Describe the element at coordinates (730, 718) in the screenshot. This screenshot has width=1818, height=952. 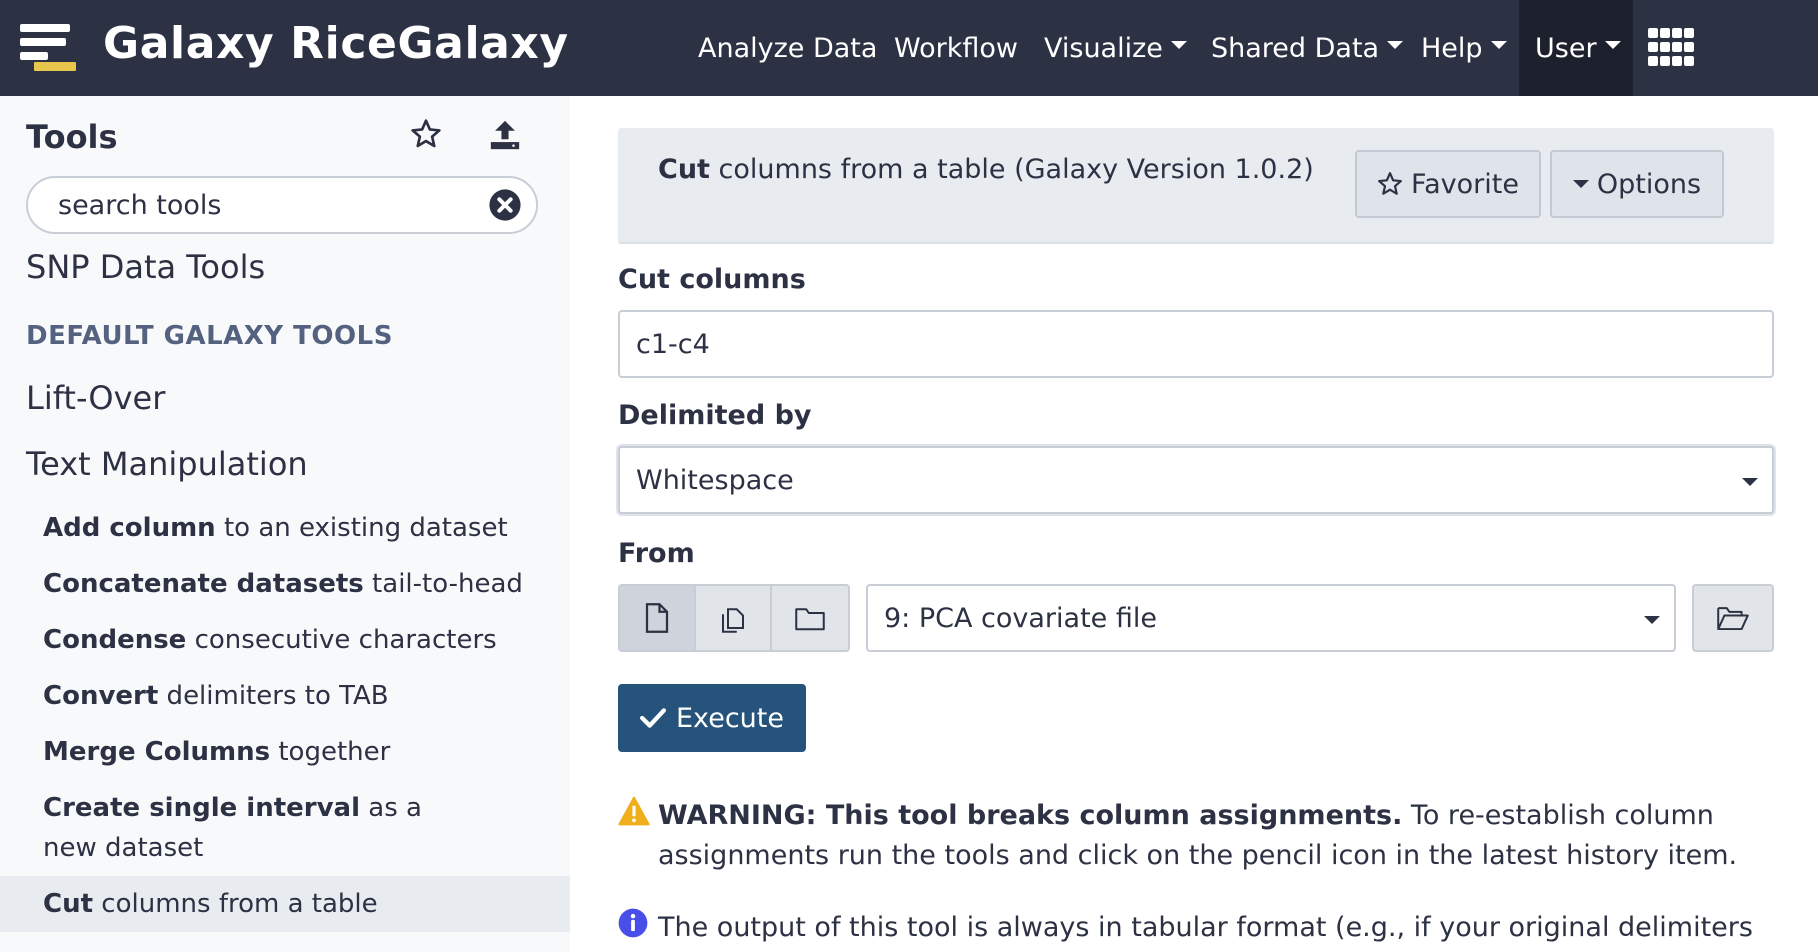
I see `execute-label: Execute` at that location.